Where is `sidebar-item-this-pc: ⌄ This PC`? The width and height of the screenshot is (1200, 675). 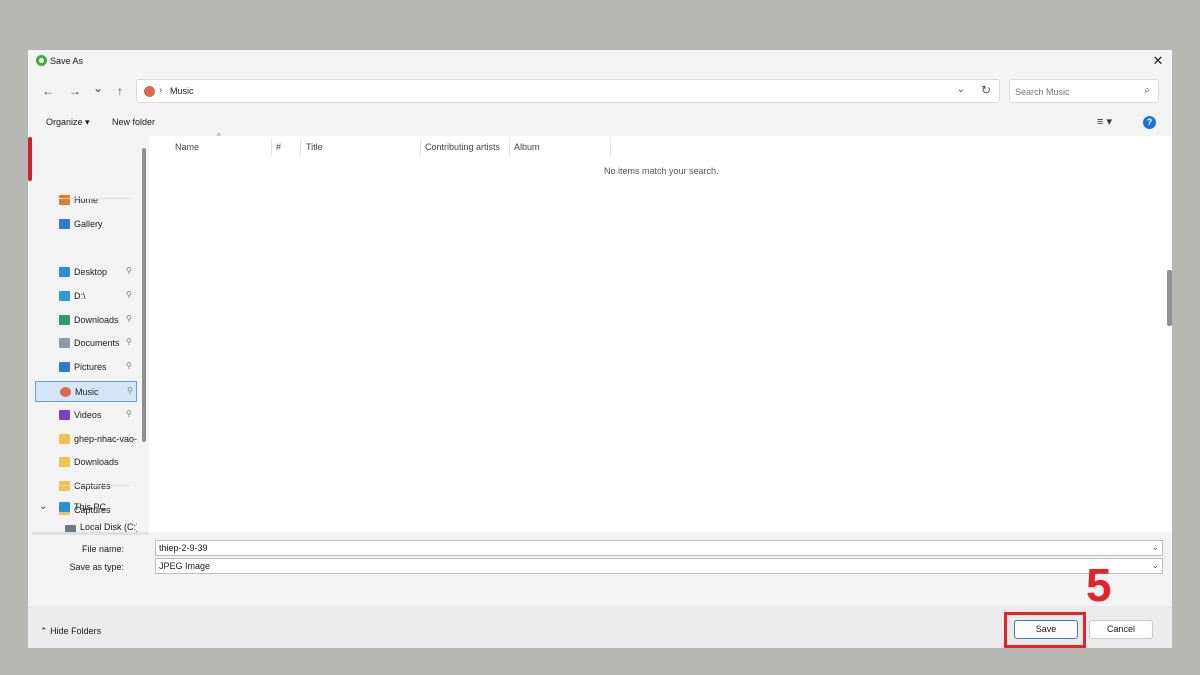 sidebar-item-this-pc: ⌄ This PC is located at coordinates (86, 507).